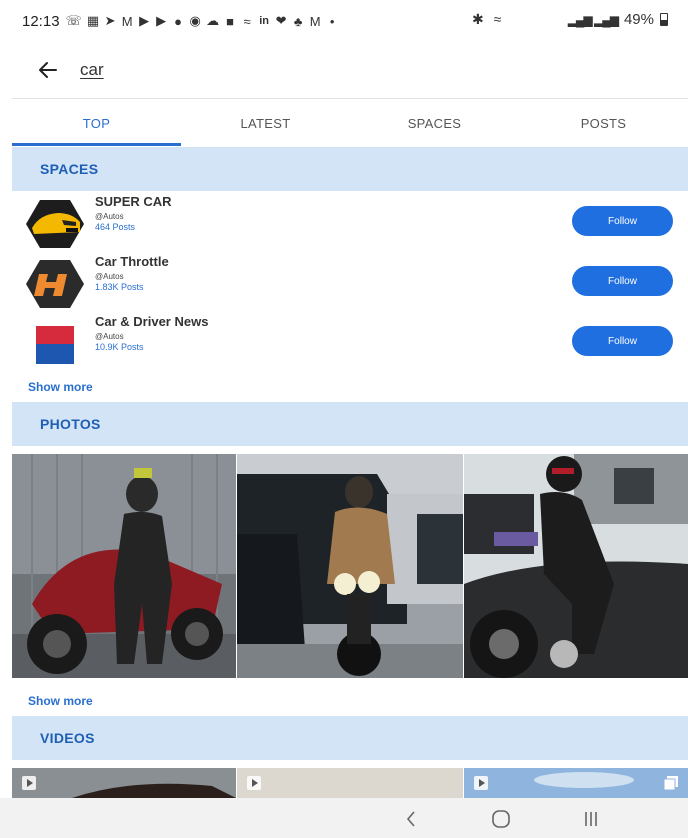 The width and height of the screenshot is (688, 838). I want to click on multi-media-icon, so click(671, 783).